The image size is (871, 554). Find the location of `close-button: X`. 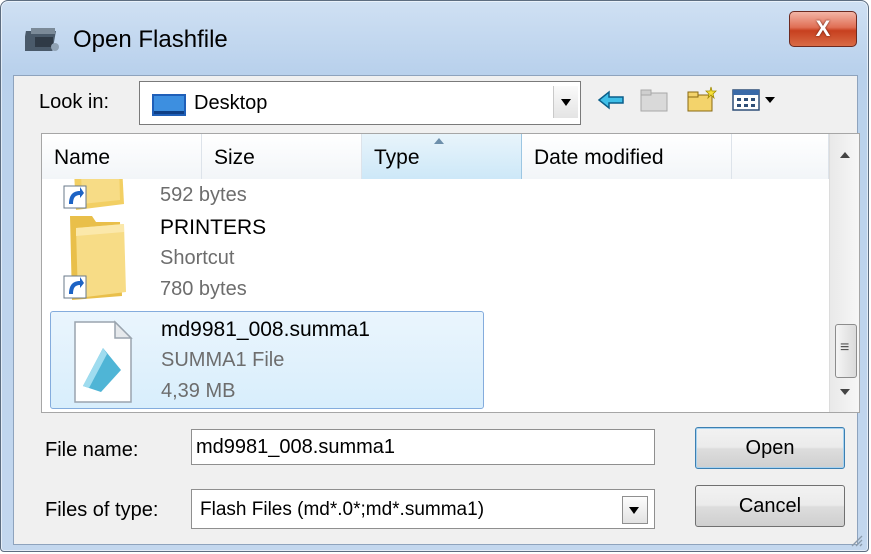

close-button: X is located at coordinates (823, 29).